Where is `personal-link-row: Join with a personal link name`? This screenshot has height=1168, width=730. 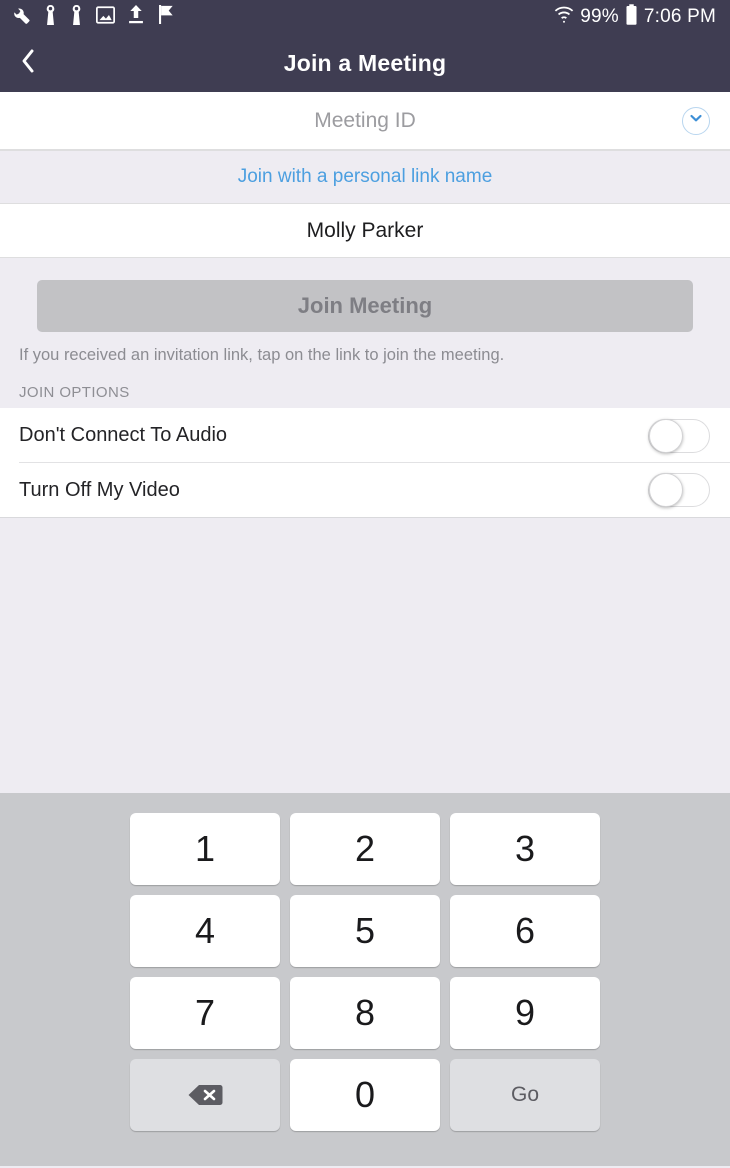 personal-link-row: Join with a personal link name is located at coordinates (365, 177).